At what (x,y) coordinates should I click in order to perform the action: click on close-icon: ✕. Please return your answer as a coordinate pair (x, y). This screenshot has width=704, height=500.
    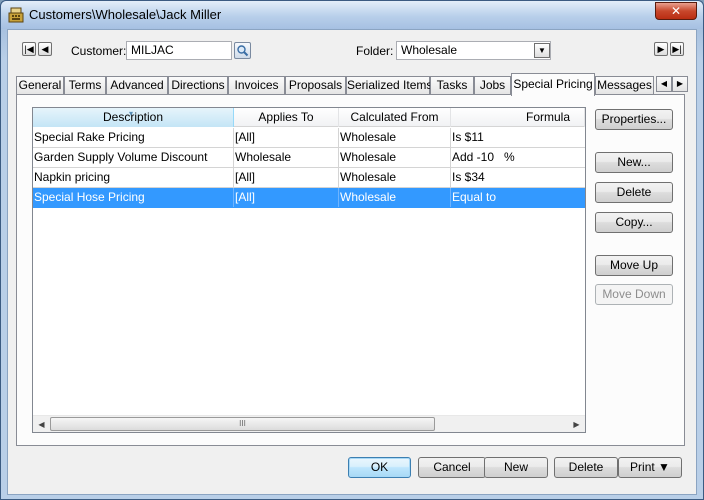
    Looking at the image, I should click on (676, 11).